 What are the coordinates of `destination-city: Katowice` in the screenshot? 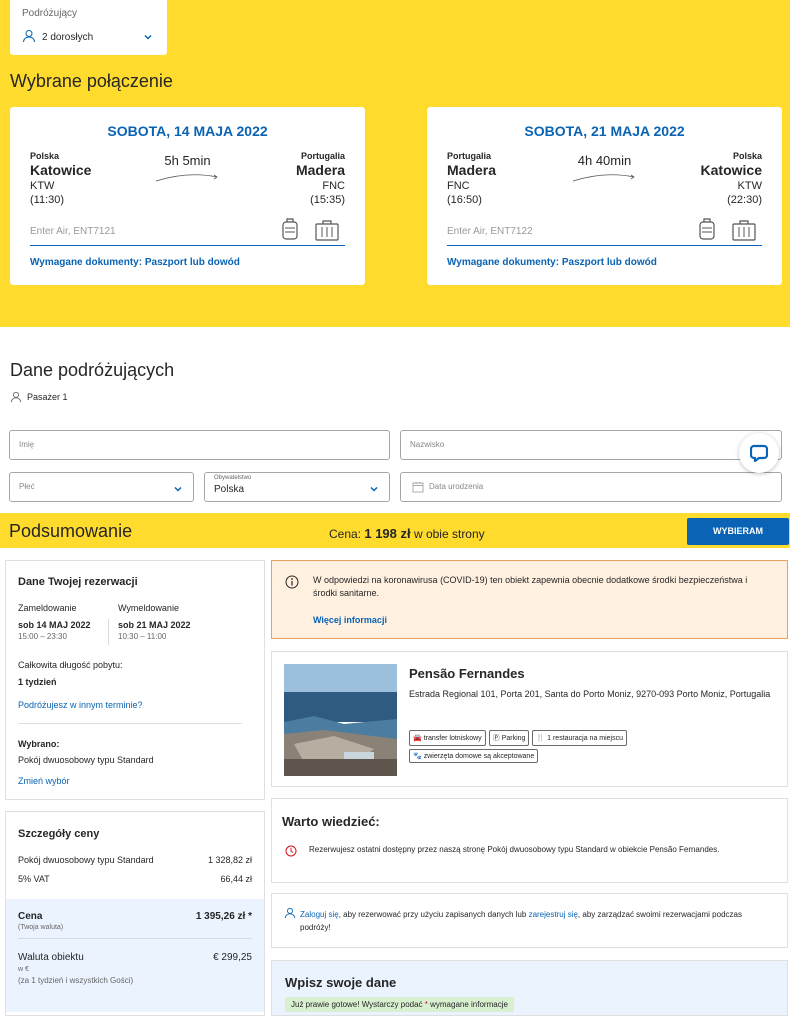 It's located at (731, 170).